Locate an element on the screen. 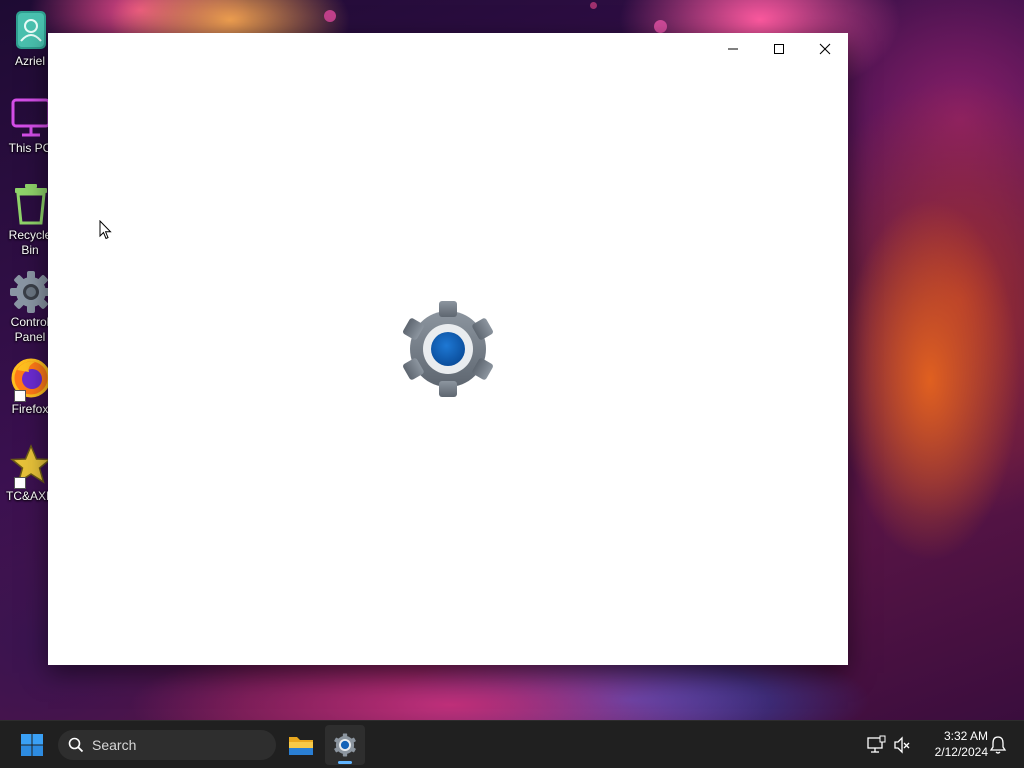 The height and width of the screenshot is (768, 1024). desktop-icon-label: Recycle Bin is located at coordinates (30, 242).